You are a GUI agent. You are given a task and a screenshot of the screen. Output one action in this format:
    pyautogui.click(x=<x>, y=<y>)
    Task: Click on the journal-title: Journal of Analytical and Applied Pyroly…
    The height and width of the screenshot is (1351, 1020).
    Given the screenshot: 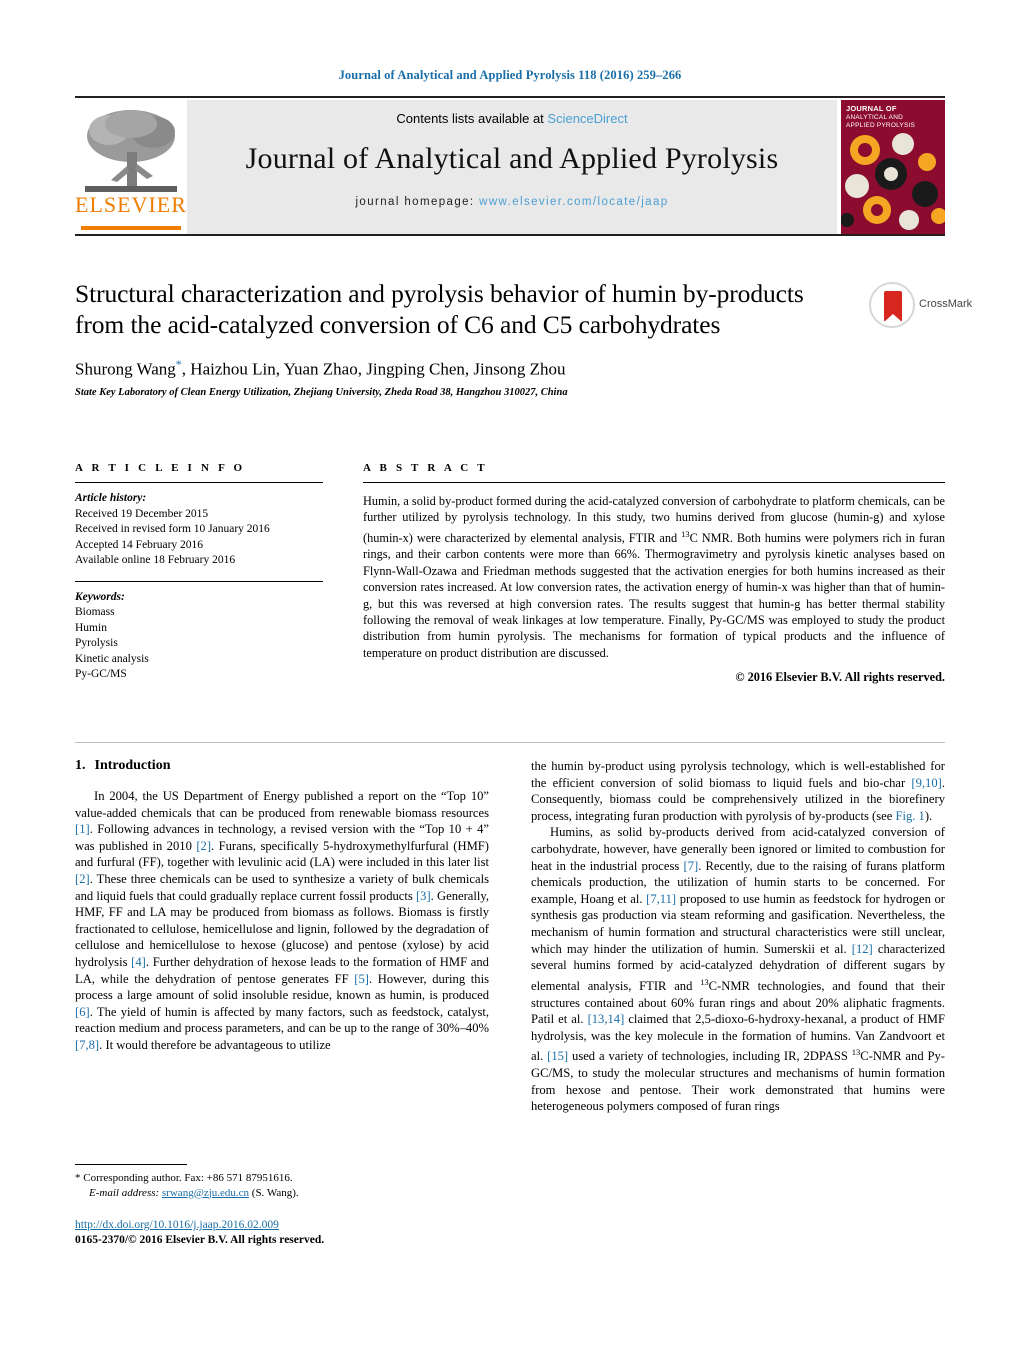 What is the action you would take?
    pyautogui.click(x=512, y=158)
    